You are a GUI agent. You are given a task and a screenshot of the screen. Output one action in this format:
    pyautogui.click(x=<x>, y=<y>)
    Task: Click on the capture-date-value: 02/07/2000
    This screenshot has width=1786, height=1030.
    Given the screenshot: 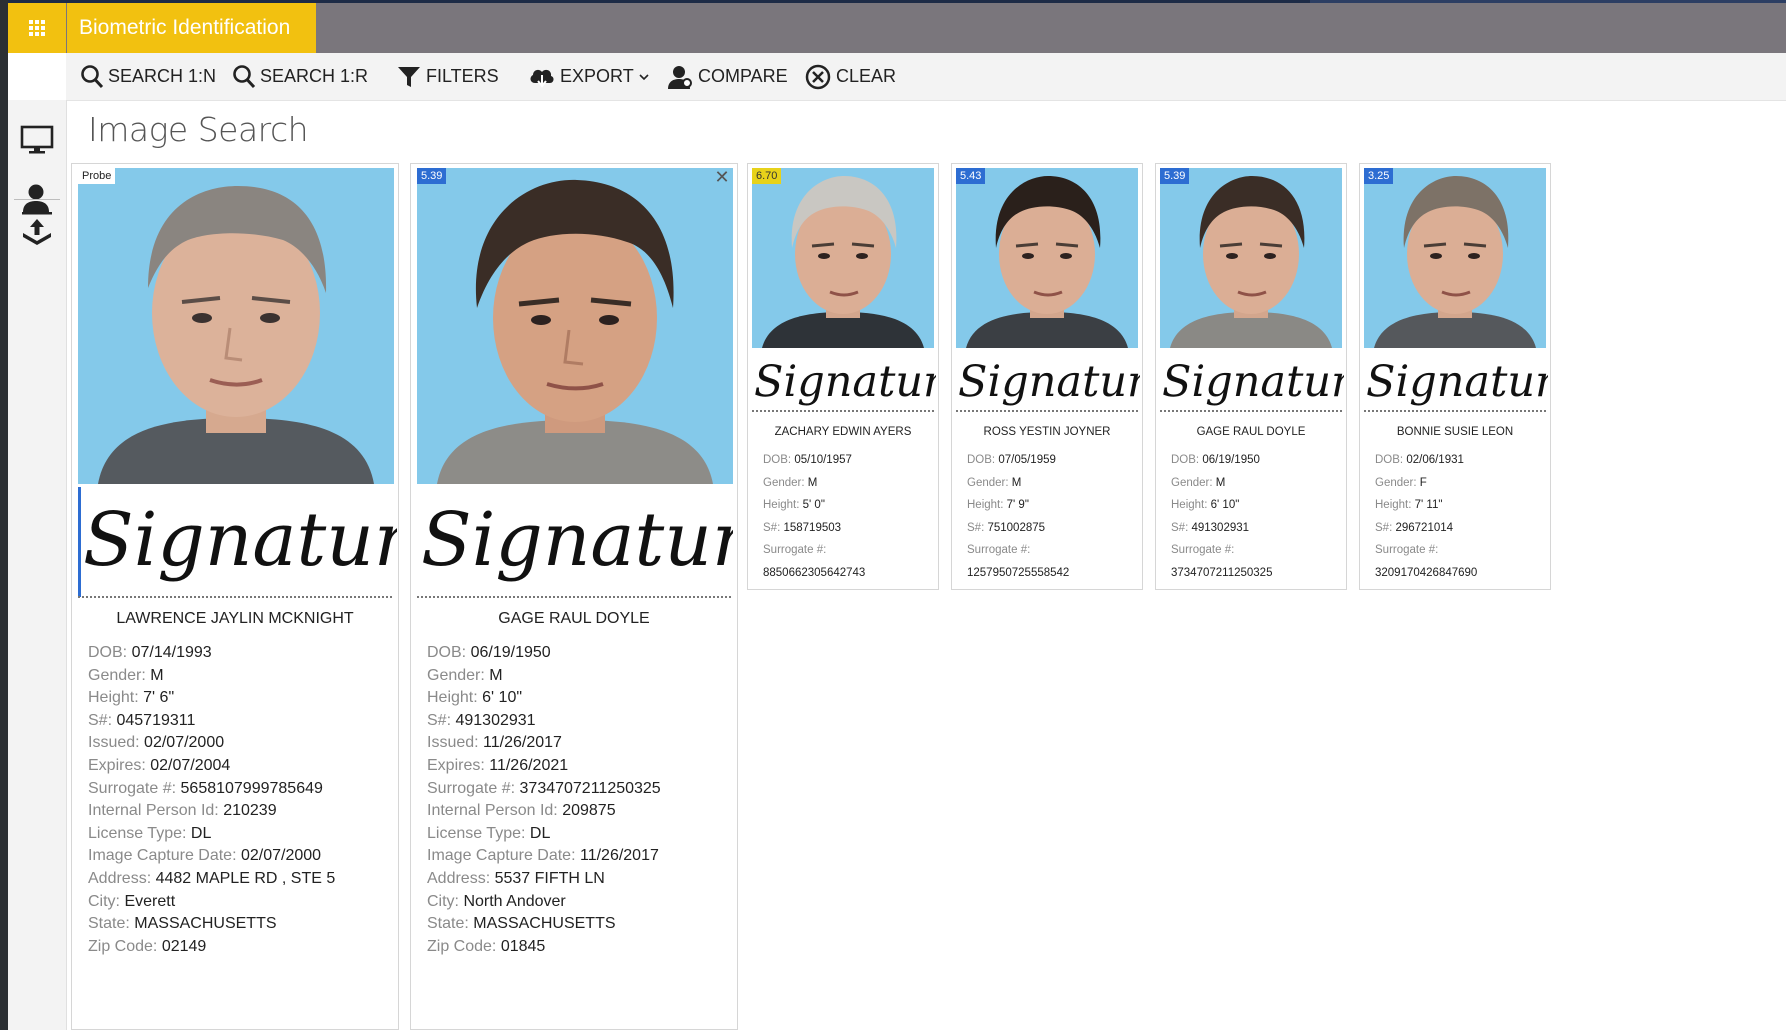 What is the action you would take?
    pyautogui.click(x=281, y=856)
    